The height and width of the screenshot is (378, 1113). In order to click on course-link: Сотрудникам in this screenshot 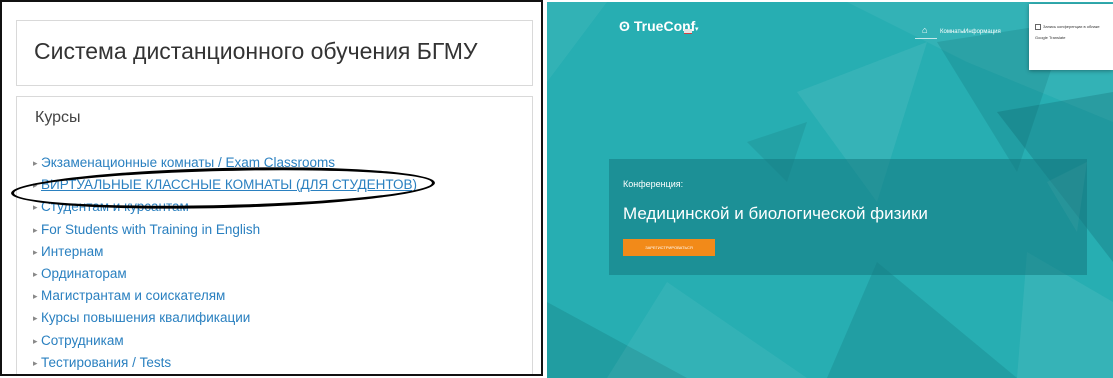, I will do `click(82, 341)`.